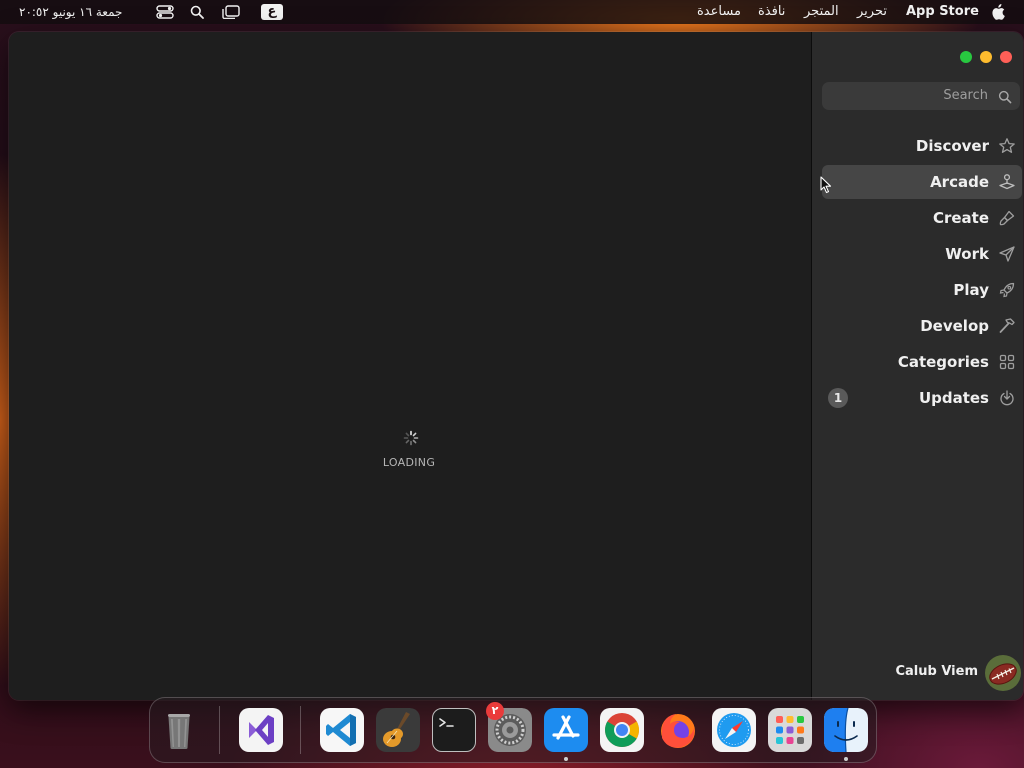 The height and width of the screenshot is (768, 1024). I want to click on sidebar-item-discover: Discover, so click(922, 146).